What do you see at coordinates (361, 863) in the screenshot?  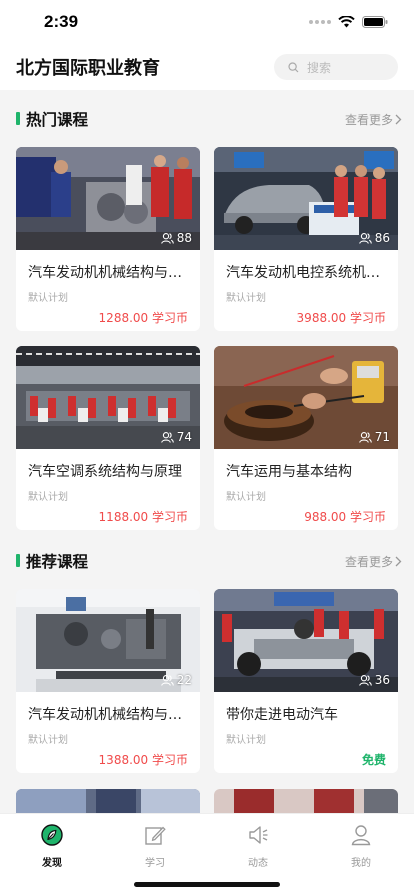 I see `tab-label: 我的` at bounding box center [361, 863].